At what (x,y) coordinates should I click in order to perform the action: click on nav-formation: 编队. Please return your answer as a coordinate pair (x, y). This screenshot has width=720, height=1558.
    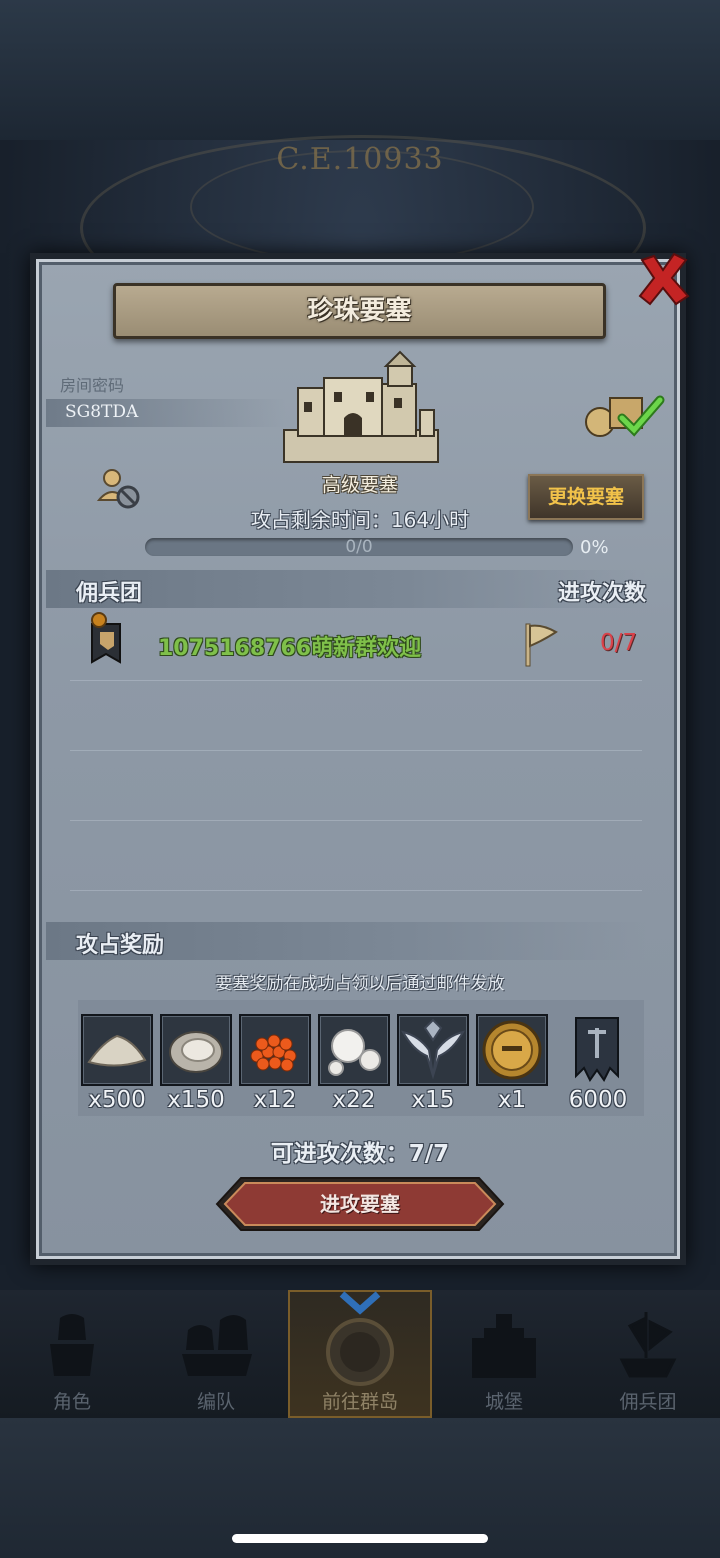
    Looking at the image, I should click on (216, 1354).